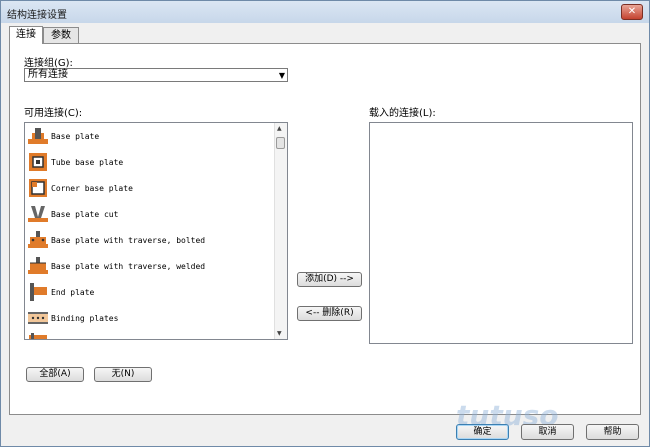 This screenshot has height=447, width=650. I want to click on cancel-button: 取消, so click(547, 432).